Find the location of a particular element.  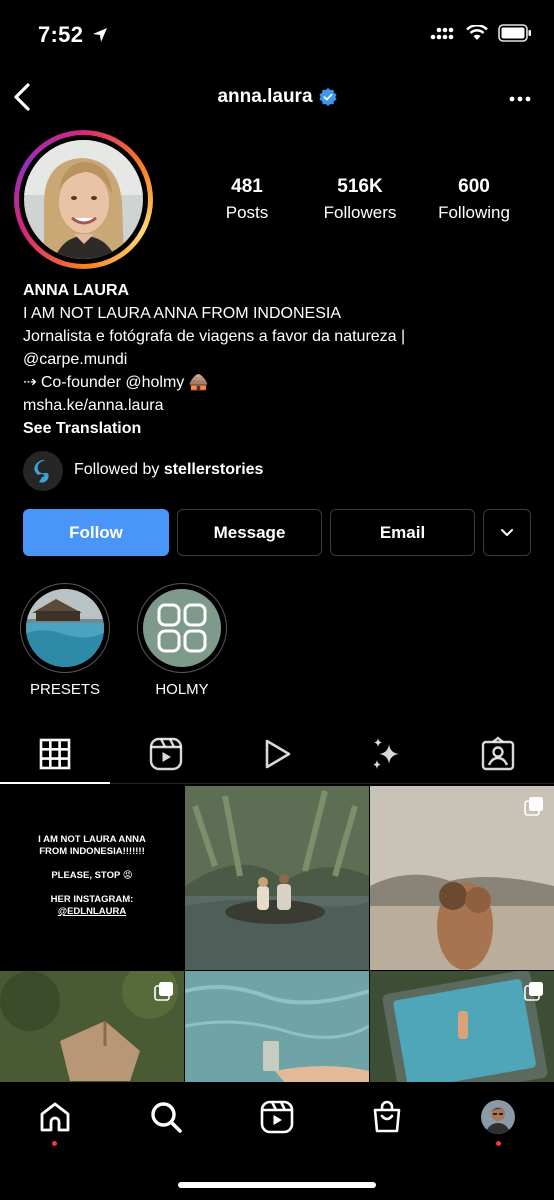

followed-by-text: Followed by stellerstories is located at coordinates (168, 470).